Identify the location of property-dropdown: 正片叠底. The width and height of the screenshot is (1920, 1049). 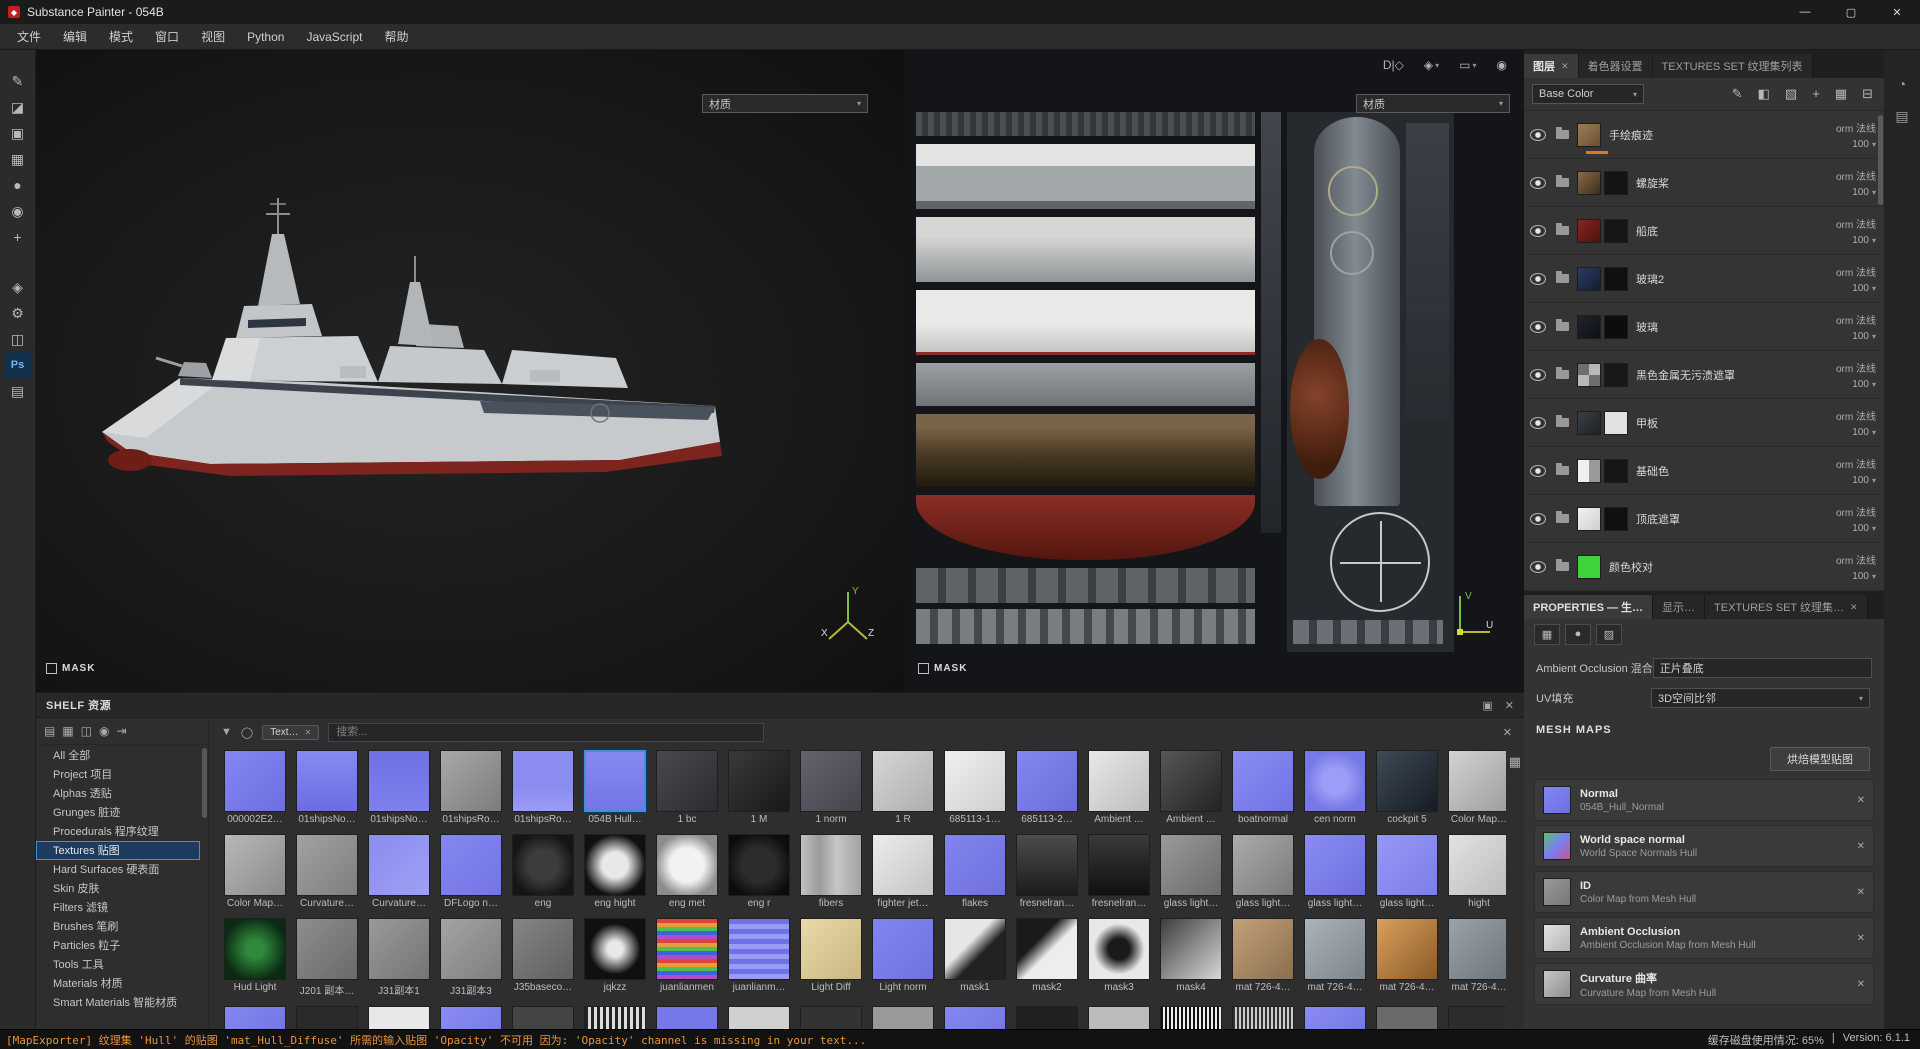
(1762, 668).